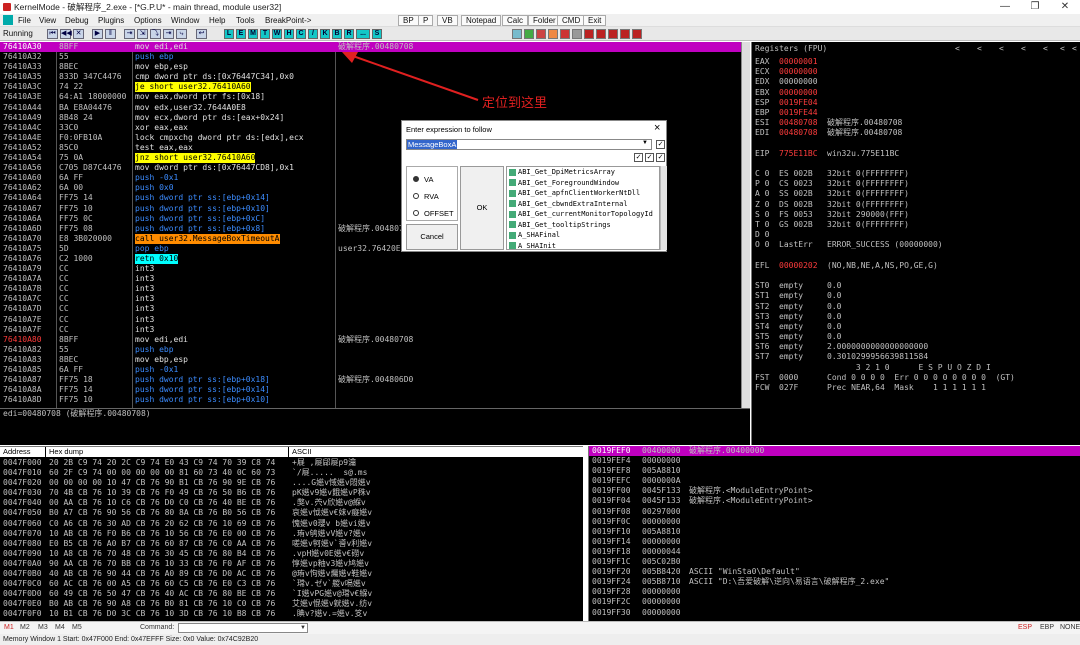  I want to click on register-row: EIP 775E11BC win32u.775E11BC, so click(916, 154).